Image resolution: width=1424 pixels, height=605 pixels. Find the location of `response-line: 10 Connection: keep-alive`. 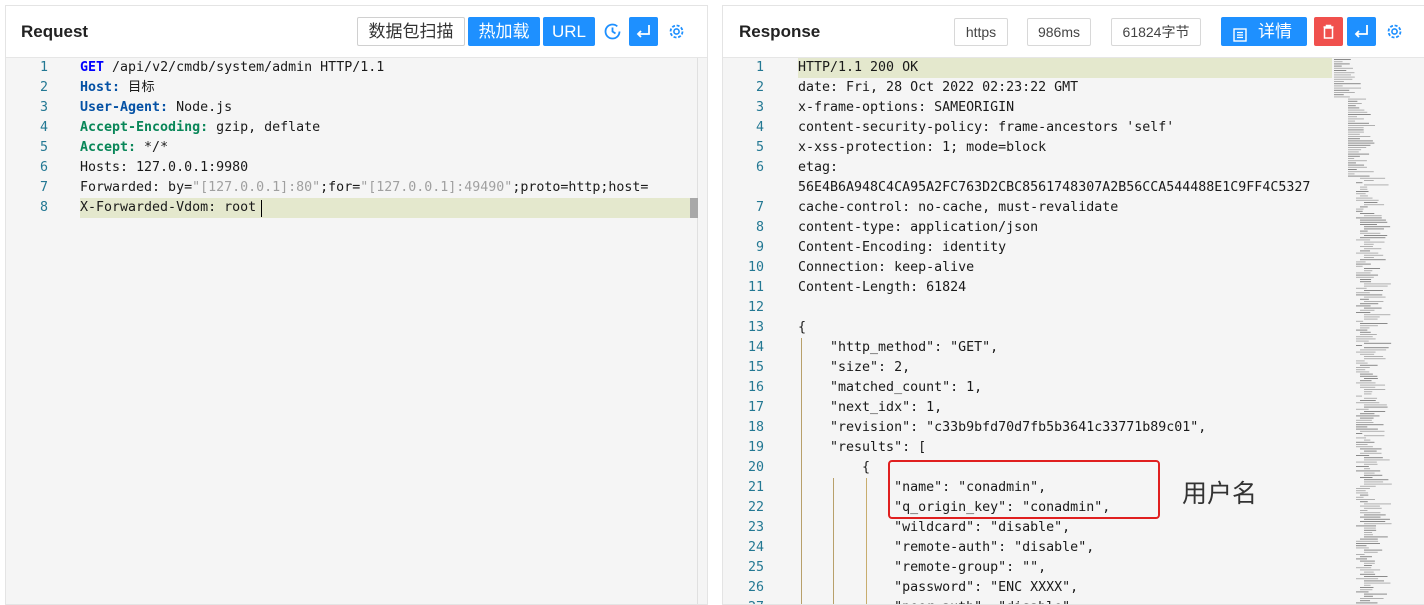

response-line: 10 Connection: keep-alive is located at coordinates (1073, 268).